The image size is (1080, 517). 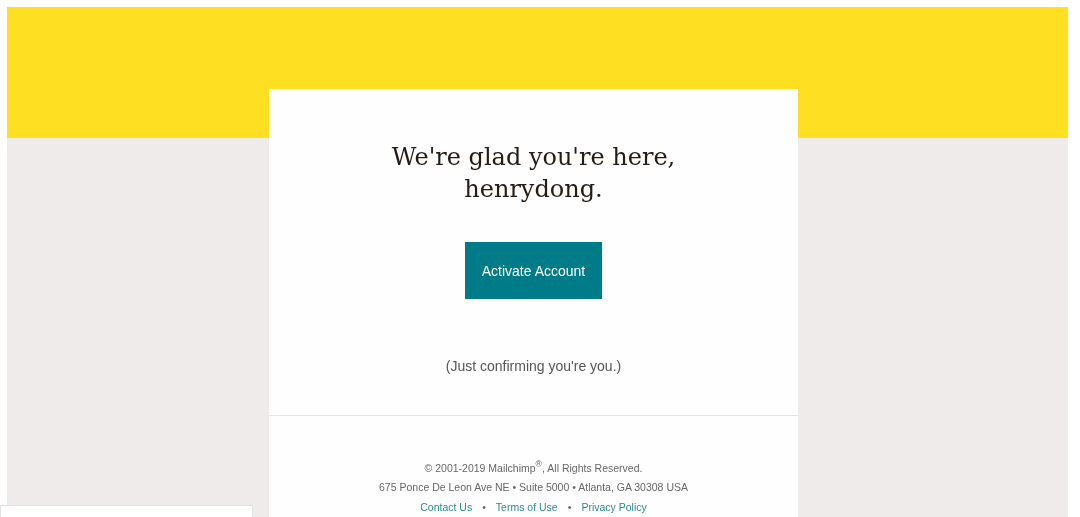 I want to click on heading-text: henrydong., so click(x=533, y=189).